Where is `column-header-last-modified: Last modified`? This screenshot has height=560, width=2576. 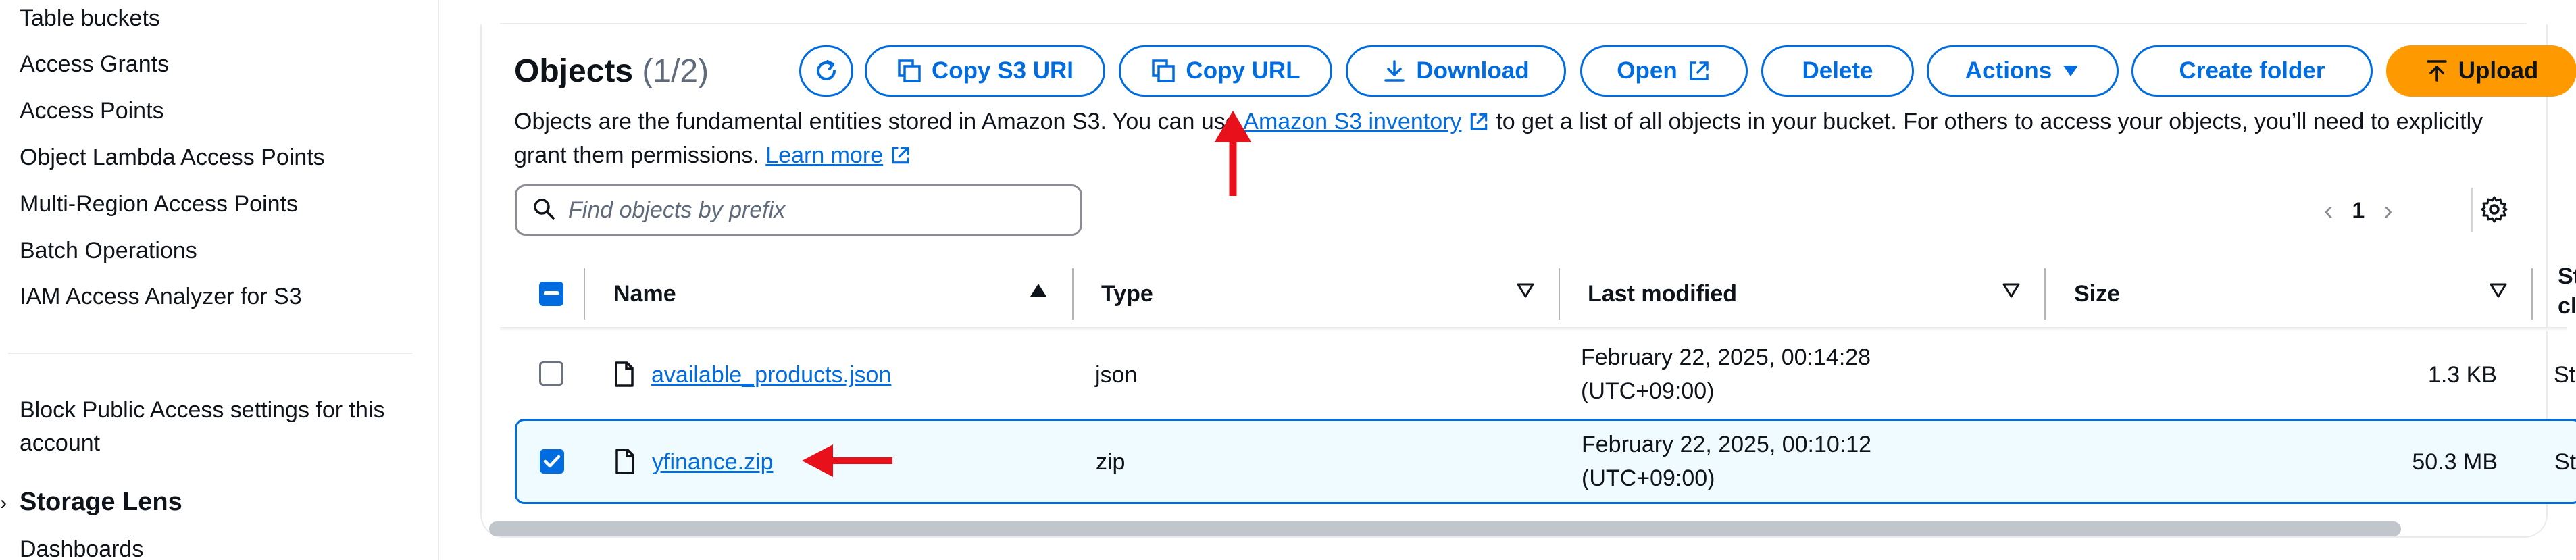 column-header-last-modified: Last modified is located at coordinates (1662, 294).